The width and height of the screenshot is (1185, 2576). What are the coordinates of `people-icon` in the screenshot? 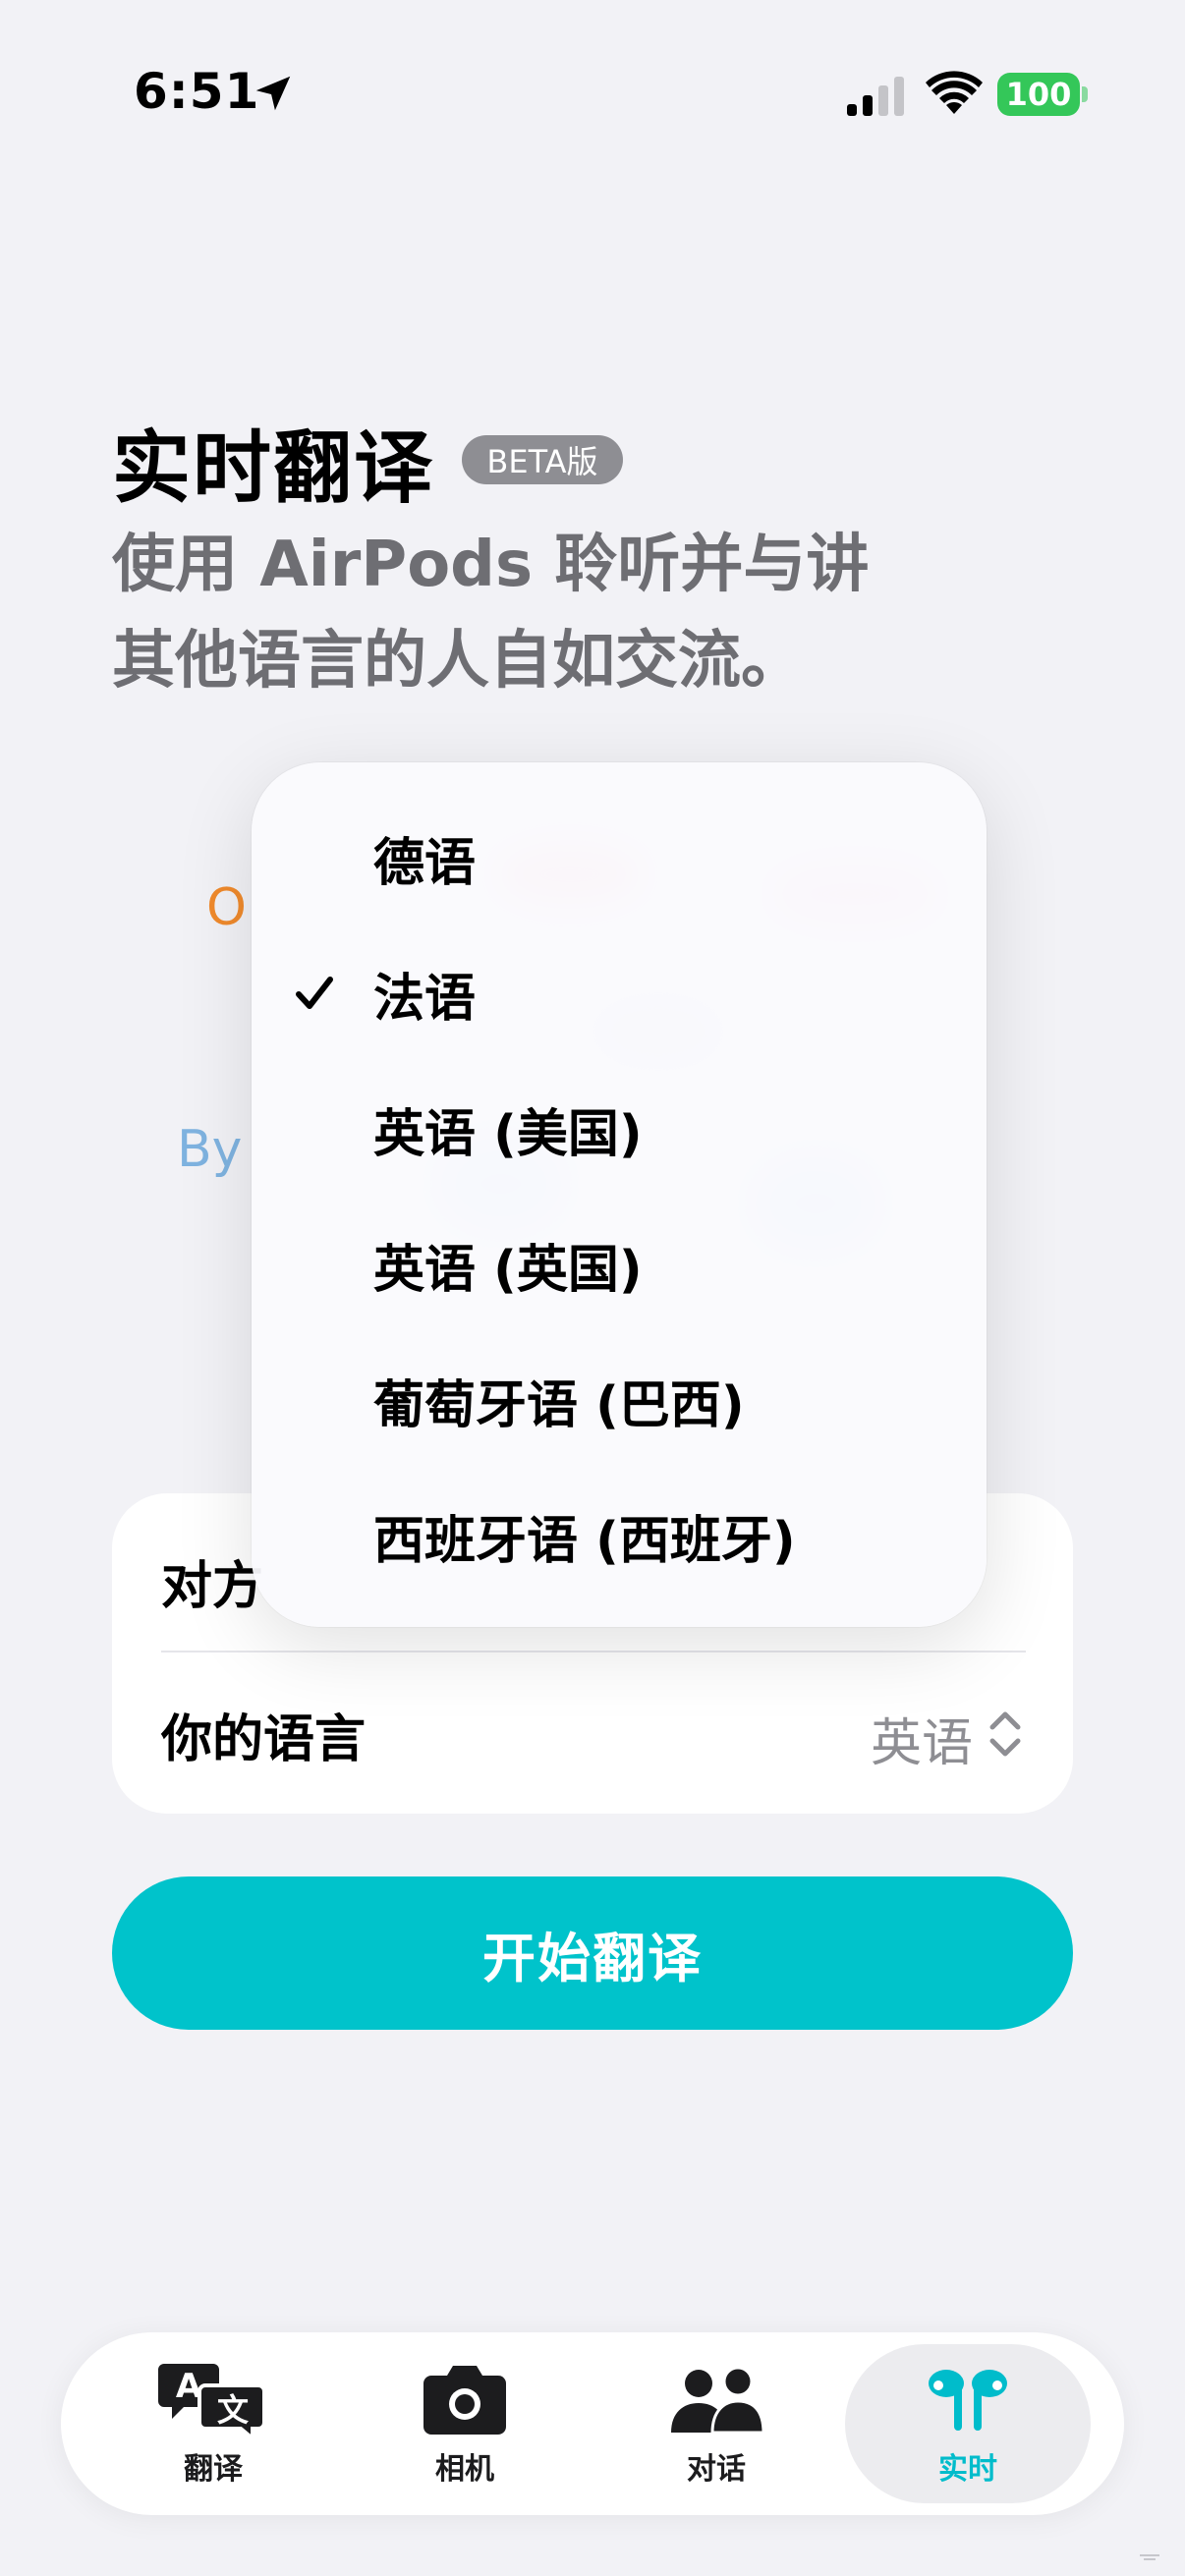 It's located at (718, 2400).